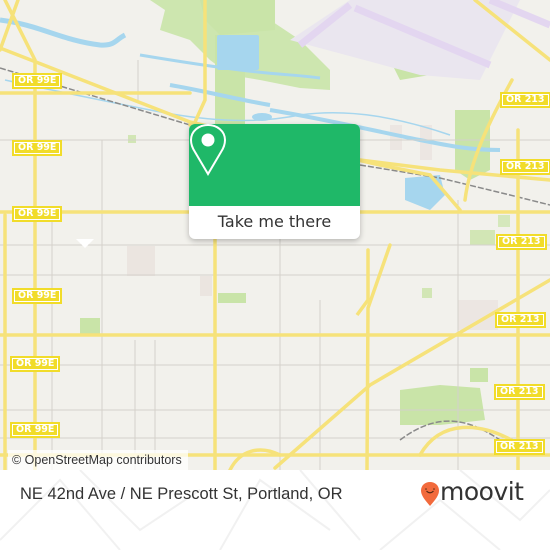 The width and height of the screenshot is (550, 550). I want to click on map-attribution: © OpenStreetMap contributors, so click(98, 460).